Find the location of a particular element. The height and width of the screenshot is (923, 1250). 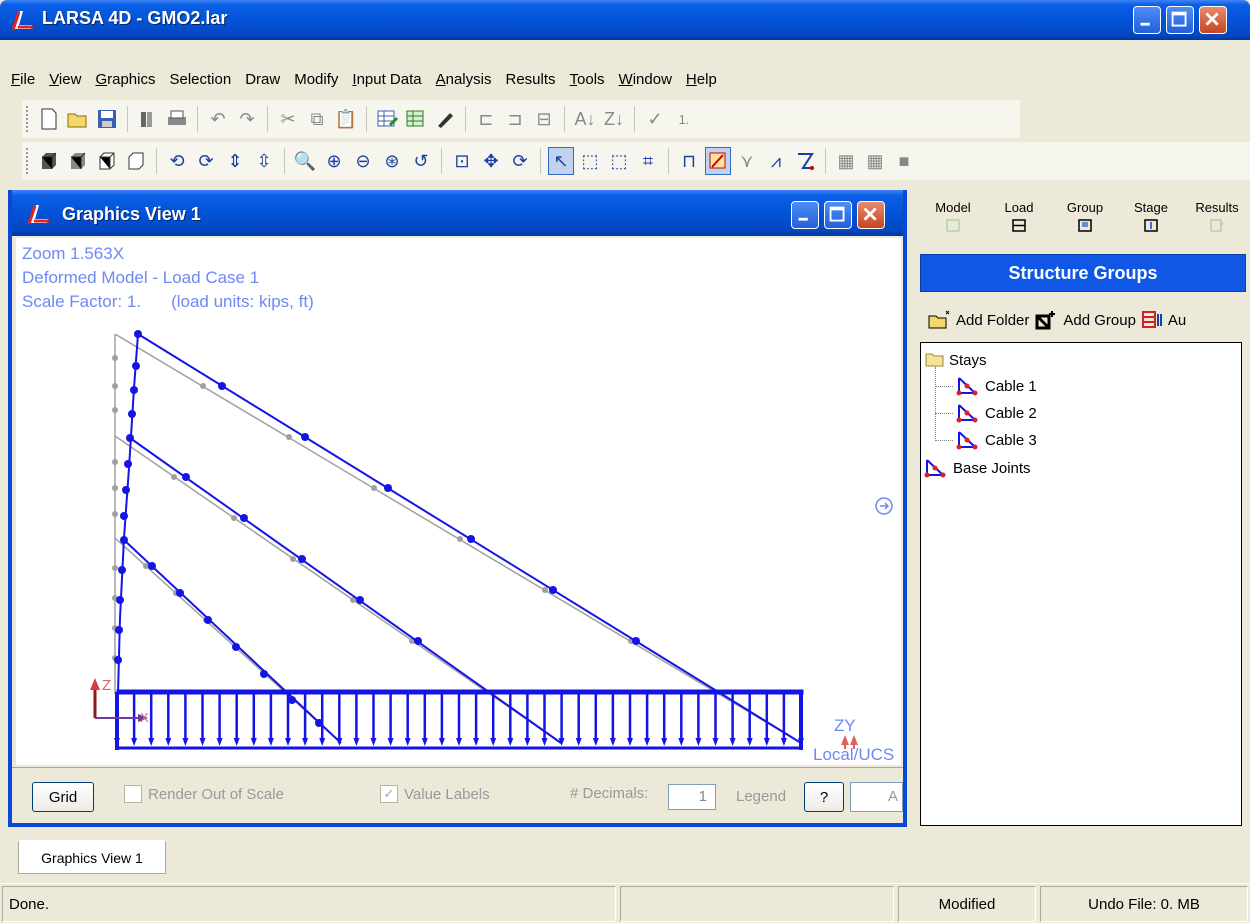

zoom-icon: 🔍 is located at coordinates (305, 161).